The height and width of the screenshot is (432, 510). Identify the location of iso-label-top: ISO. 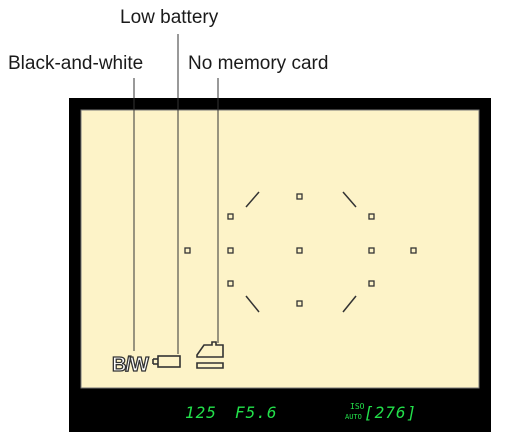
(357, 406).